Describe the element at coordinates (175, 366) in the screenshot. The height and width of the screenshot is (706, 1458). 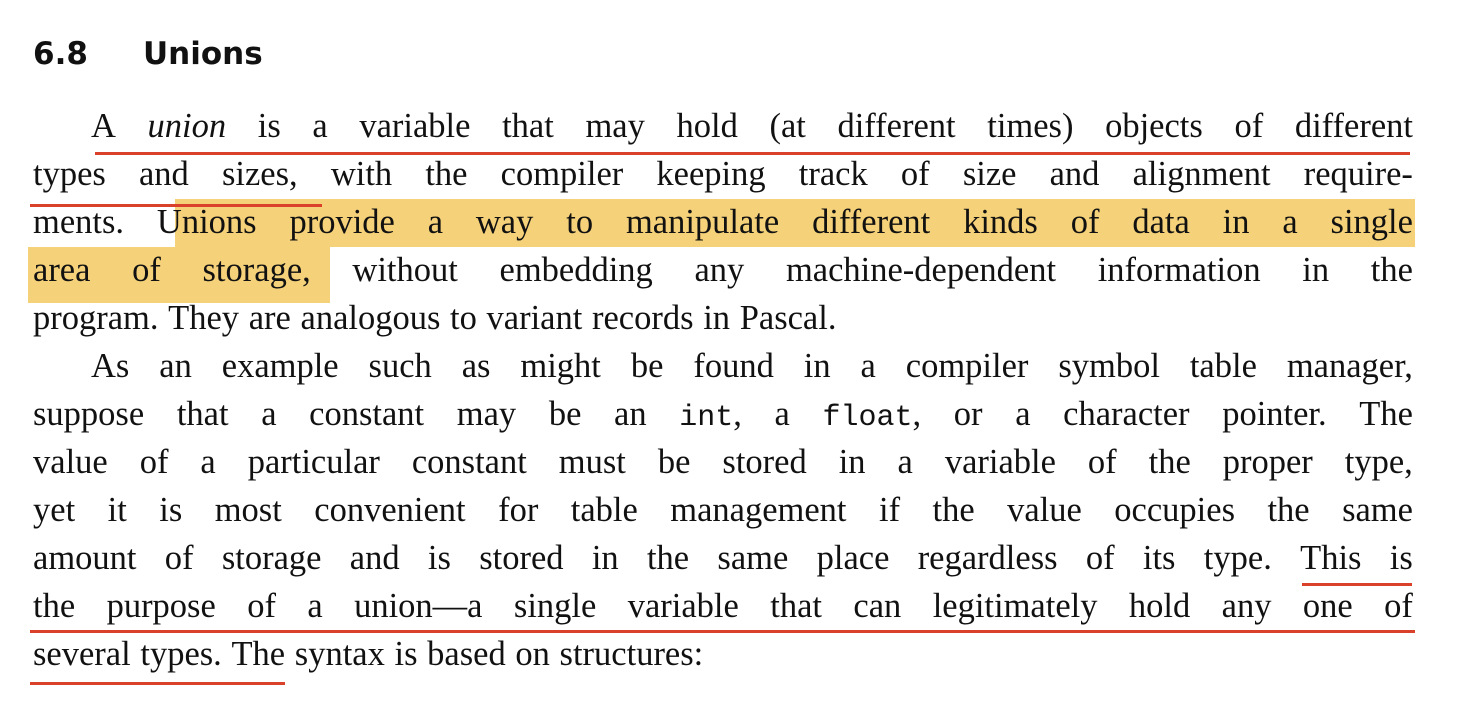
I see `word: an` at that location.